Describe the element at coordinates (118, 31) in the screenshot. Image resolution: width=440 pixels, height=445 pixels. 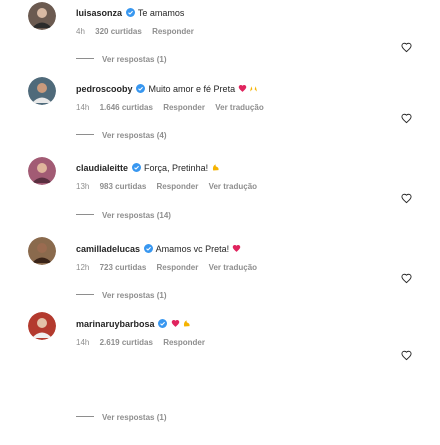
I see `likes-count: 320 curtidas` at that location.